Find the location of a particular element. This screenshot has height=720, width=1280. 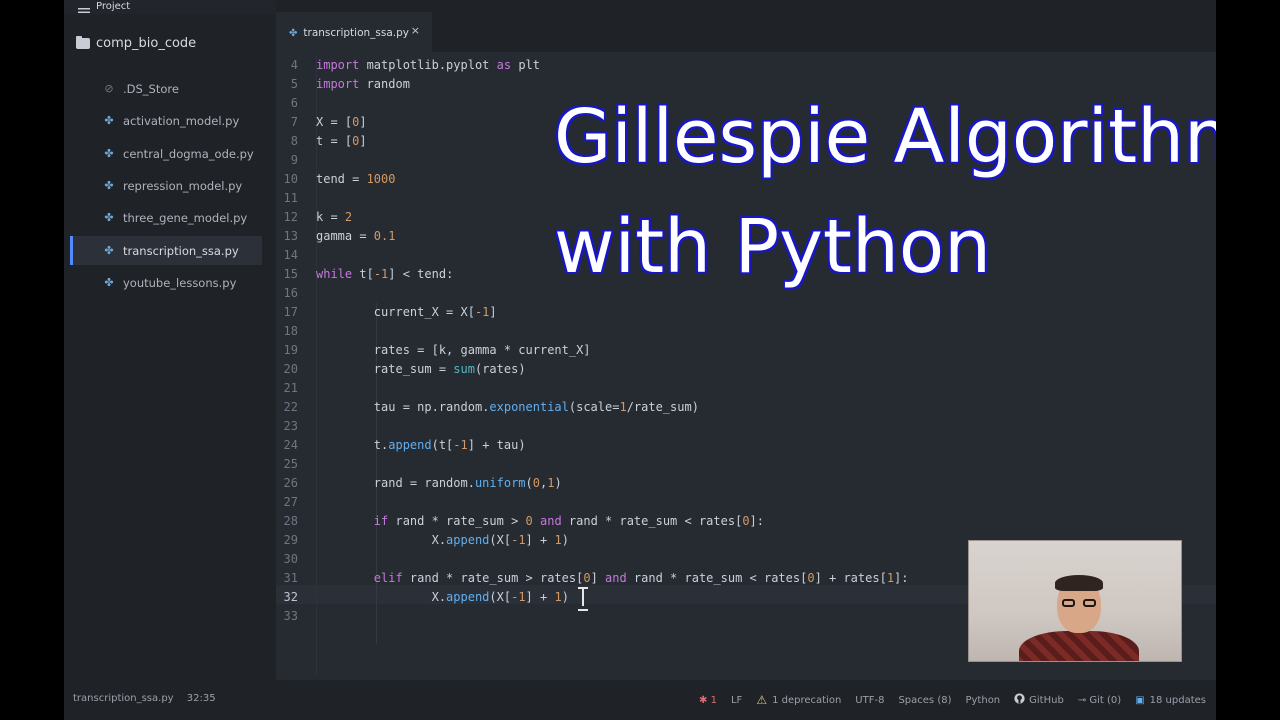

git-icon: ⊸ is located at coordinates (1082, 700).